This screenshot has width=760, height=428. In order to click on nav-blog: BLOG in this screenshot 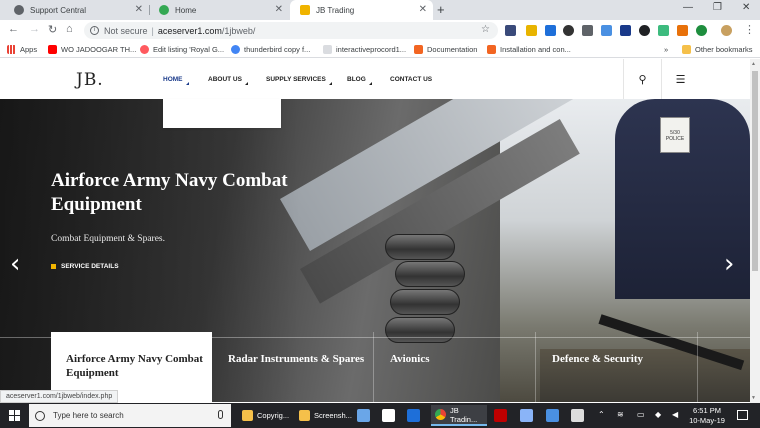, I will do `click(359, 80)`.